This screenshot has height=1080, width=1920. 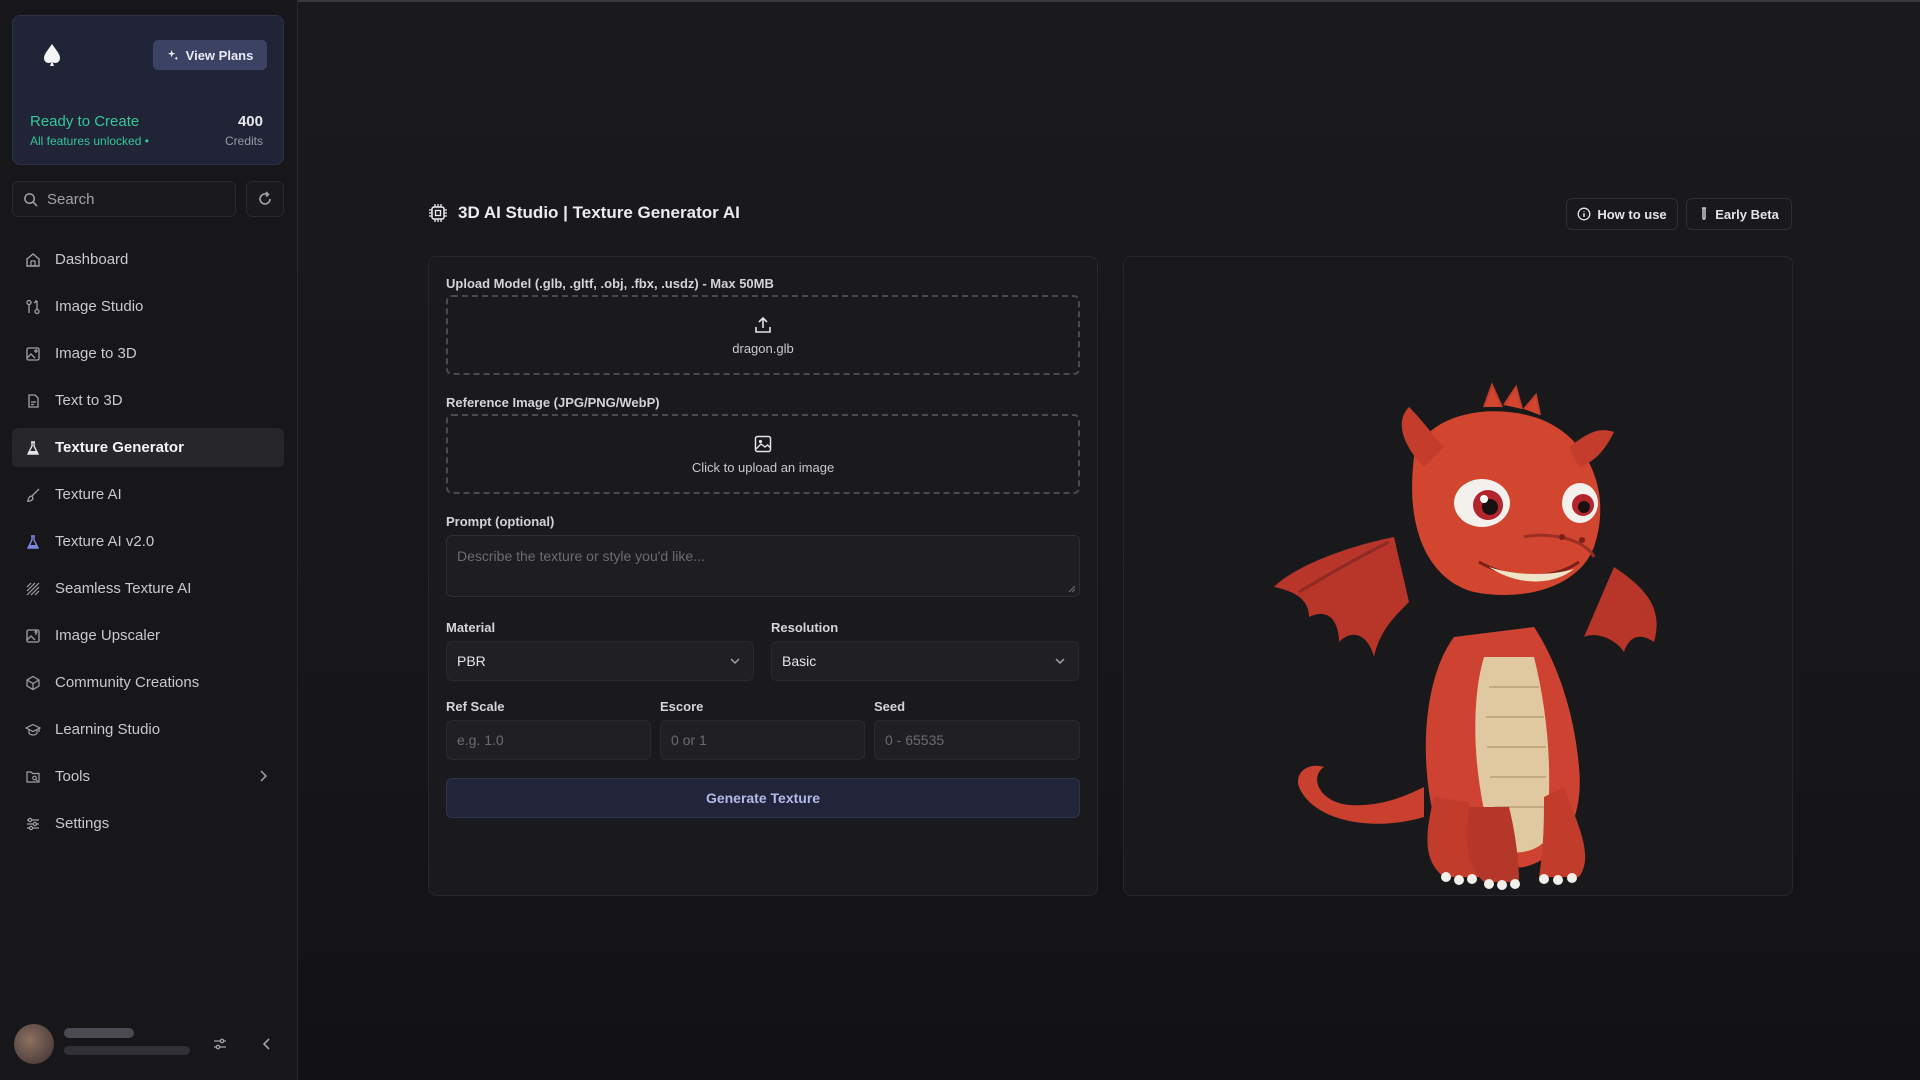 What do you see at coordinates (105, 541) in the screenshot?
I see `sidebar-item-label: Texture AI v2.0` at bounding box center [105, 541].